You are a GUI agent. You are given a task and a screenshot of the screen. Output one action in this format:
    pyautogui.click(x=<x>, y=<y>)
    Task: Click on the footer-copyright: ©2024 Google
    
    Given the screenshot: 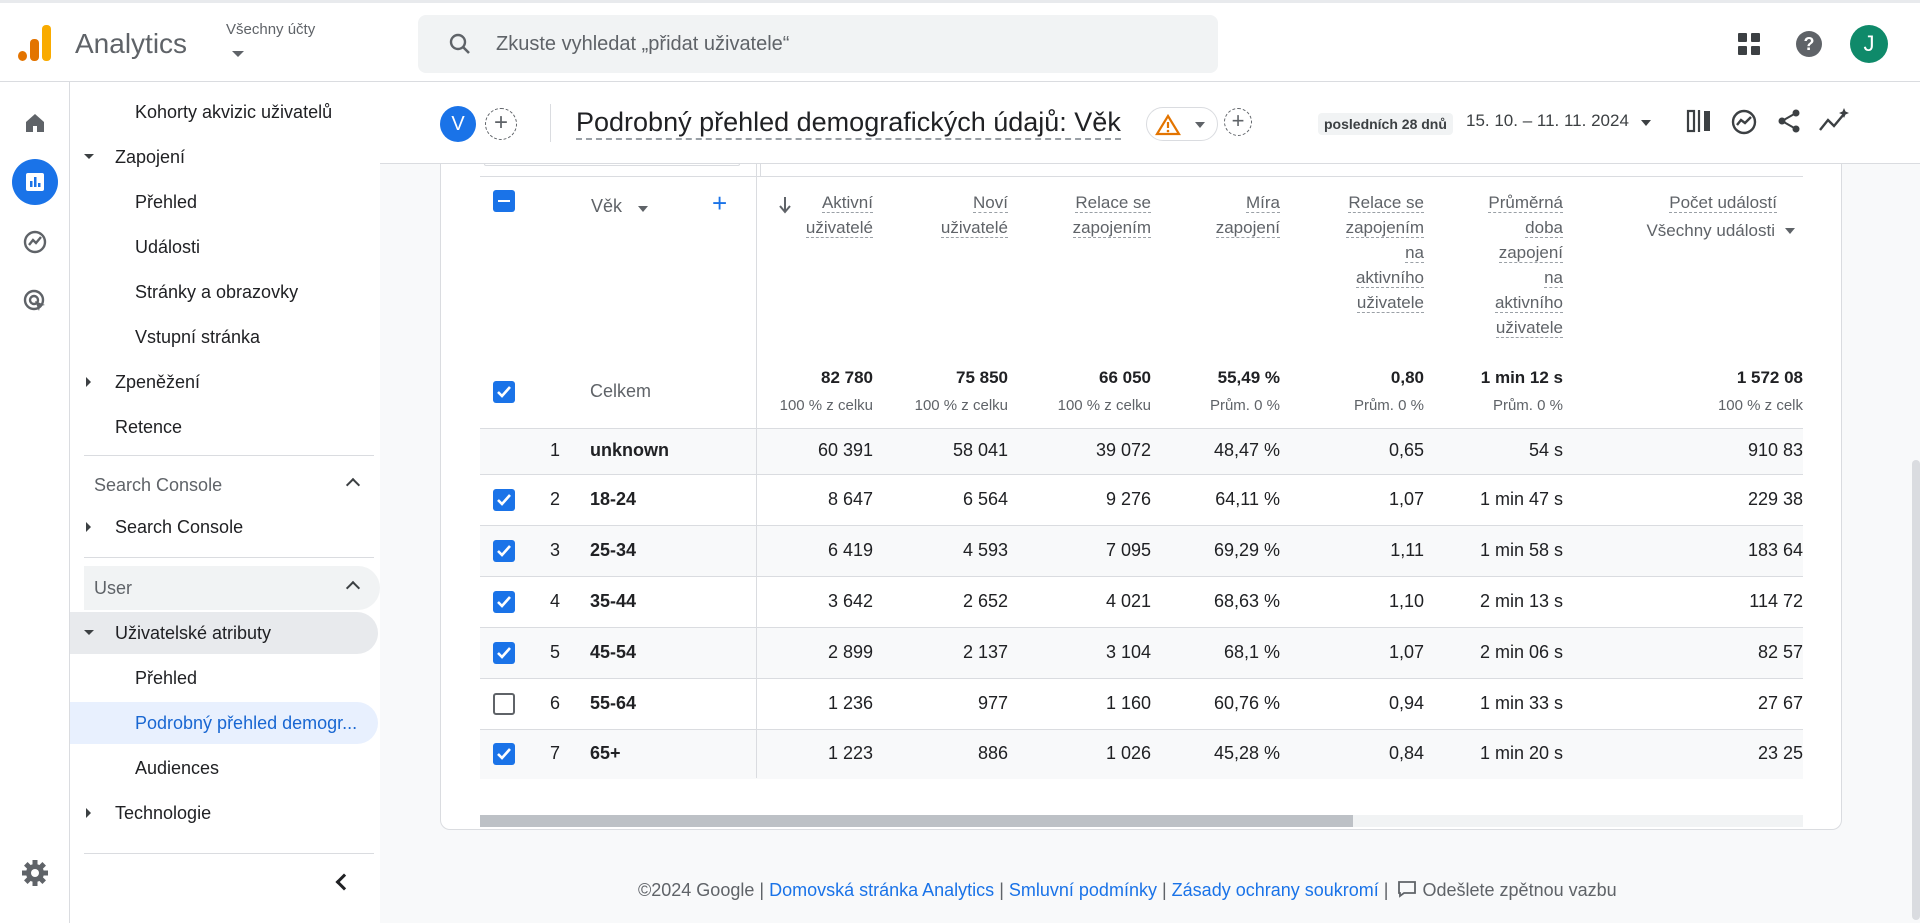 What is the action you would take?
    pyautogui.click(x=696, y=890)
    